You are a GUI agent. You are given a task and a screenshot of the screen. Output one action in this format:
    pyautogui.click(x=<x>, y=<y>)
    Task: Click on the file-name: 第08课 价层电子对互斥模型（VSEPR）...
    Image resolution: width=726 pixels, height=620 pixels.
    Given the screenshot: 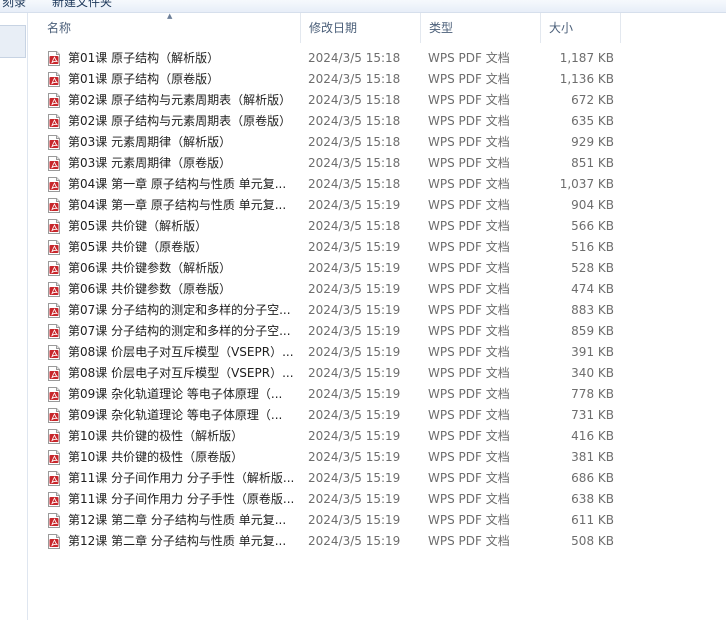 What is the action you would take?
    pyautogui.click(x=181, y=352)
    